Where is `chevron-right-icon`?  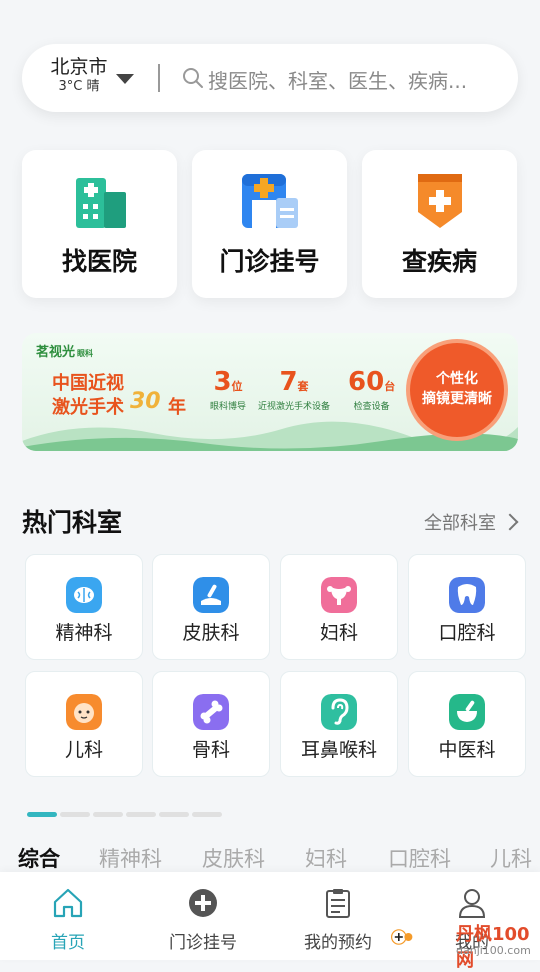 chevron-right-icon is located at coordinates (510, 522).